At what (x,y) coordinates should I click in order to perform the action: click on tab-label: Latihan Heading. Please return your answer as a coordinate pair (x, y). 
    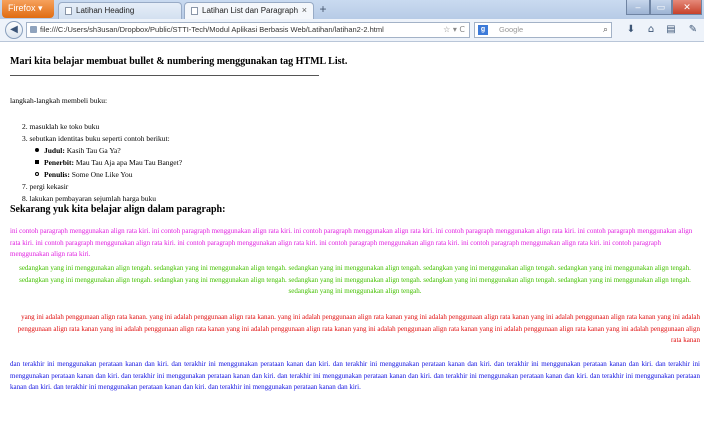
    Looking at the image, I should click on (105, 10).